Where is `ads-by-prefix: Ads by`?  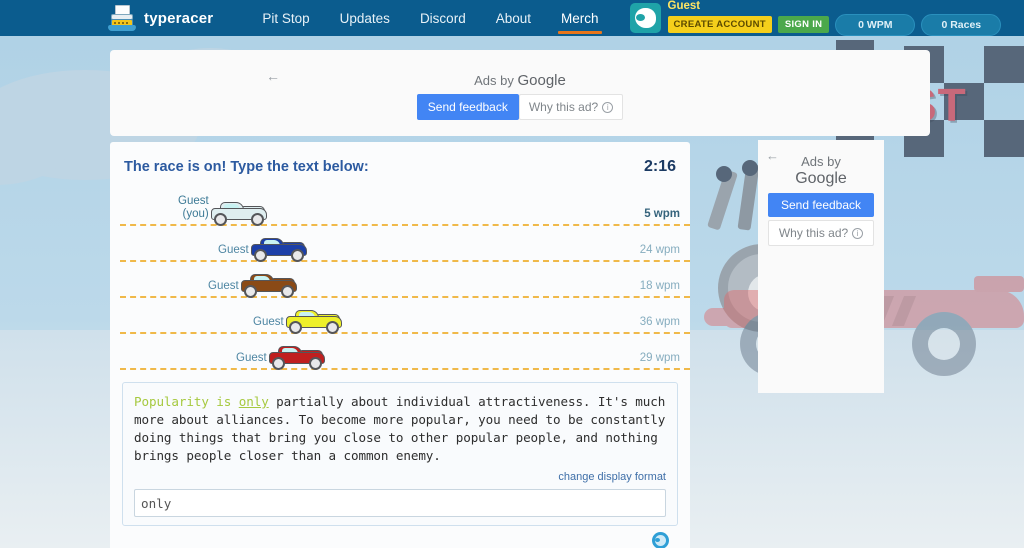
ads-by-prefix: Ads by is located at coordinates (496, 80).